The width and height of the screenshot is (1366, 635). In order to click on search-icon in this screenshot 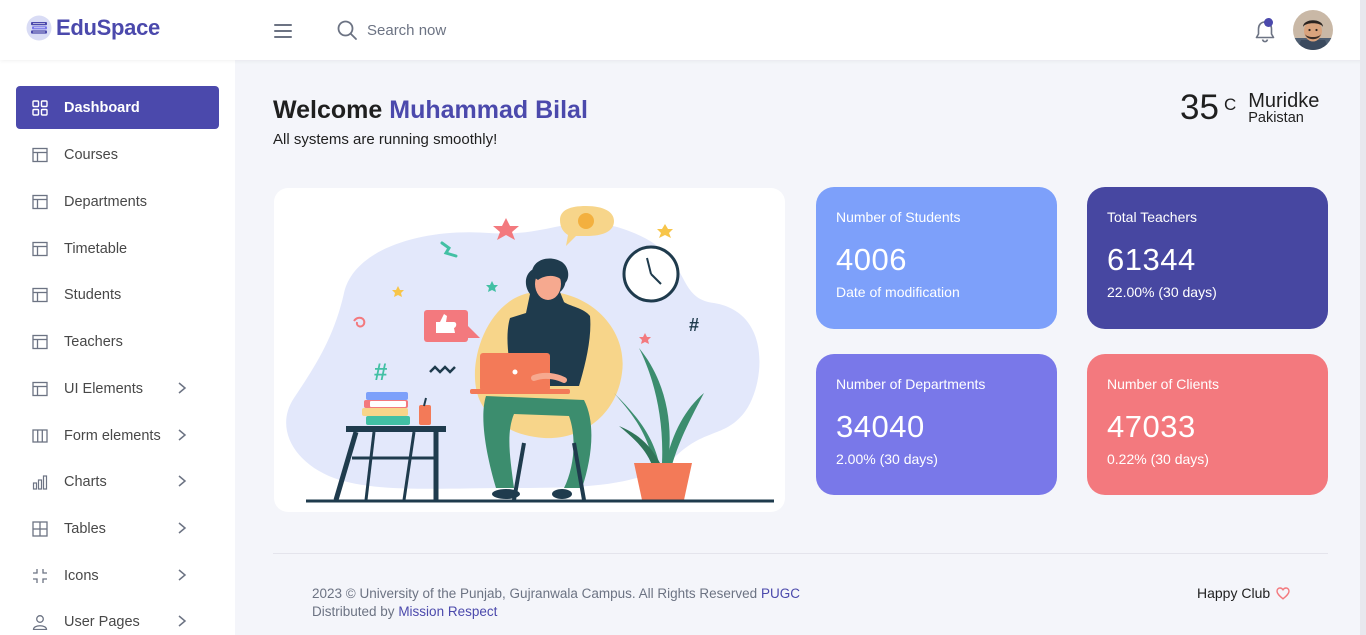, I will do `click(347, 30)`.